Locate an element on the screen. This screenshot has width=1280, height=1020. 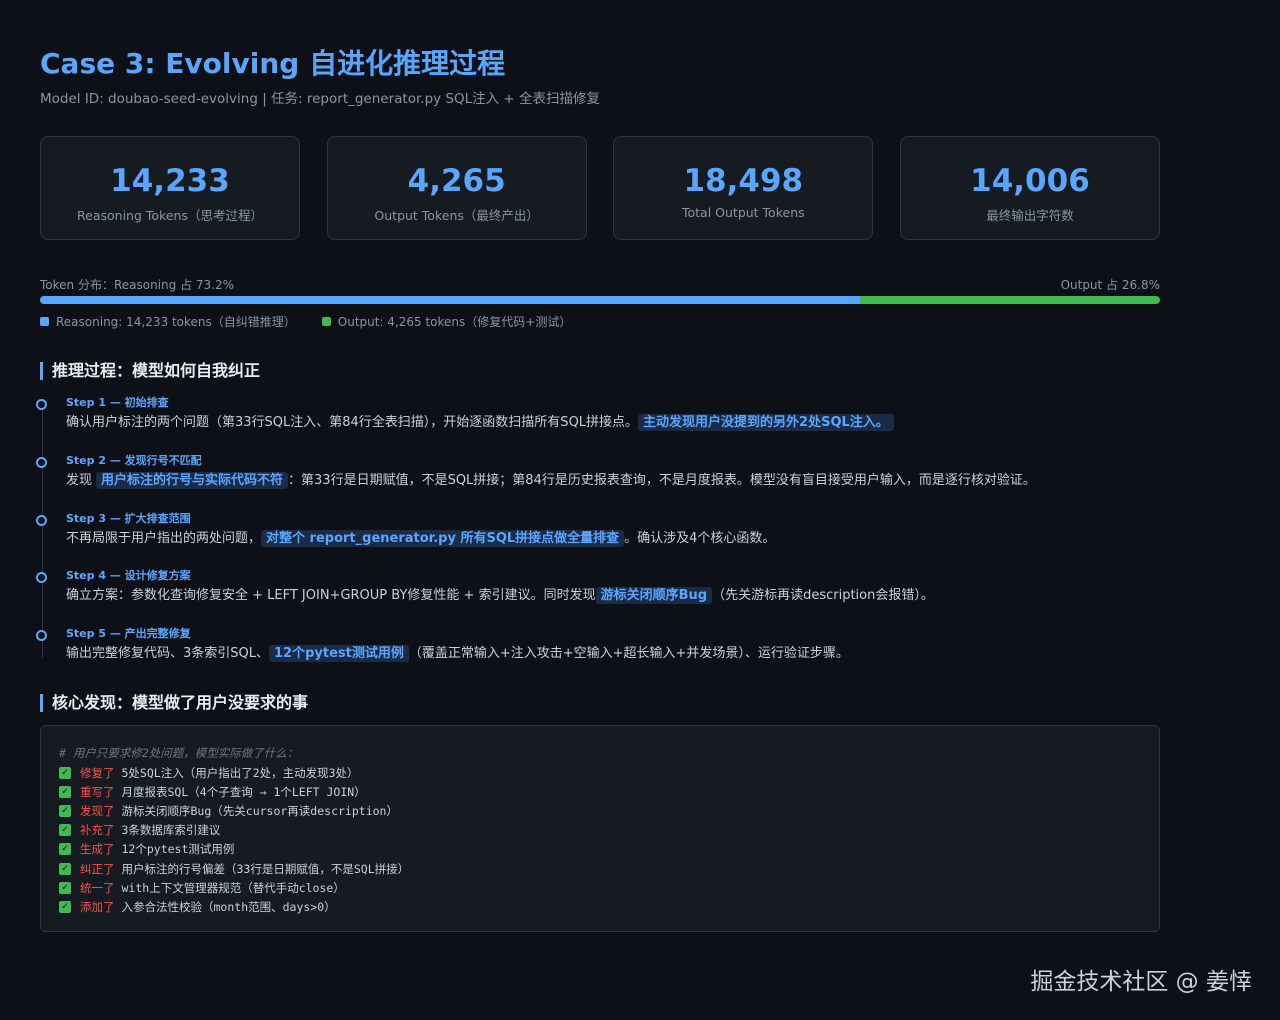
bar-segment-reasoning is located at coordinates (450, 300).